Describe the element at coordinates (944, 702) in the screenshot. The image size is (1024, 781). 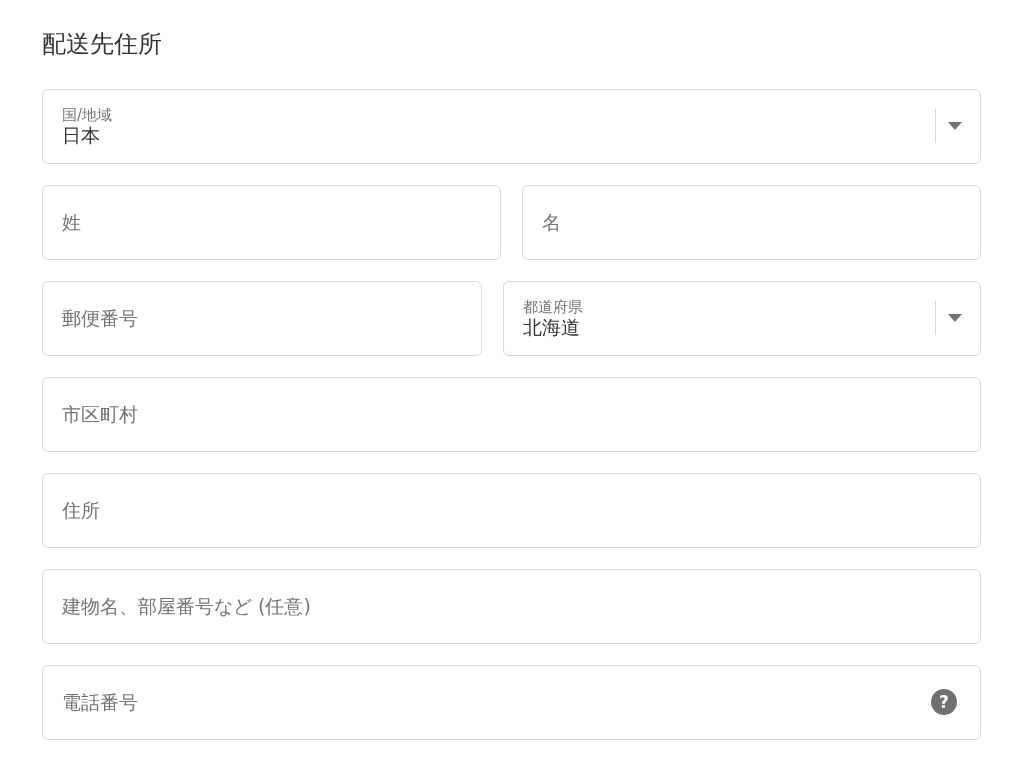
I see `help-icon: ?` at that location.